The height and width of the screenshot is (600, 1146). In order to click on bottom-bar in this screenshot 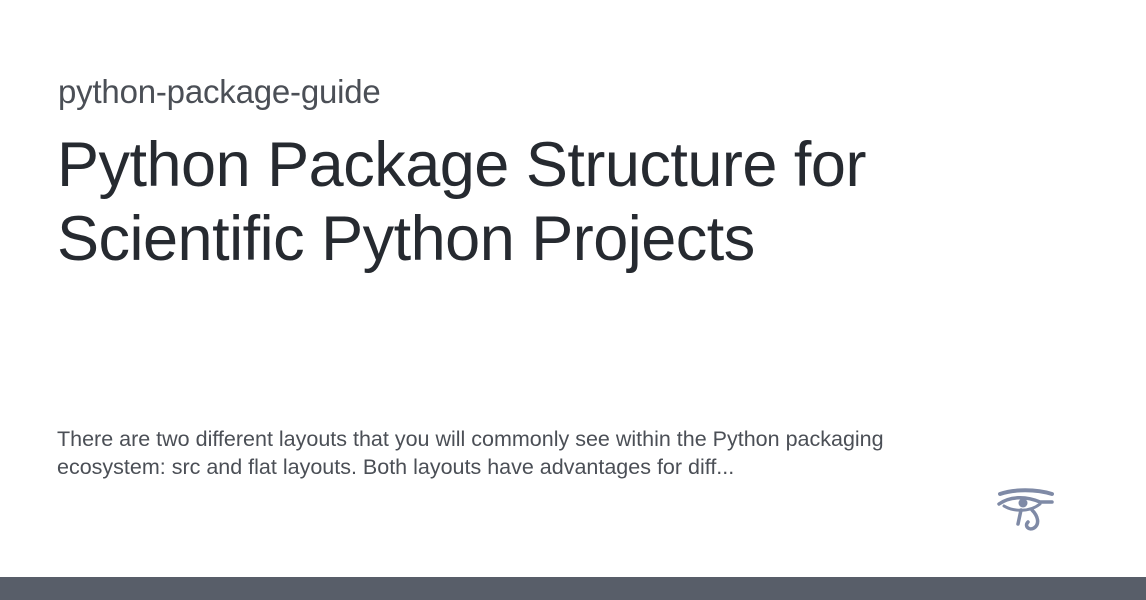, I will do `click(573, 588)`.